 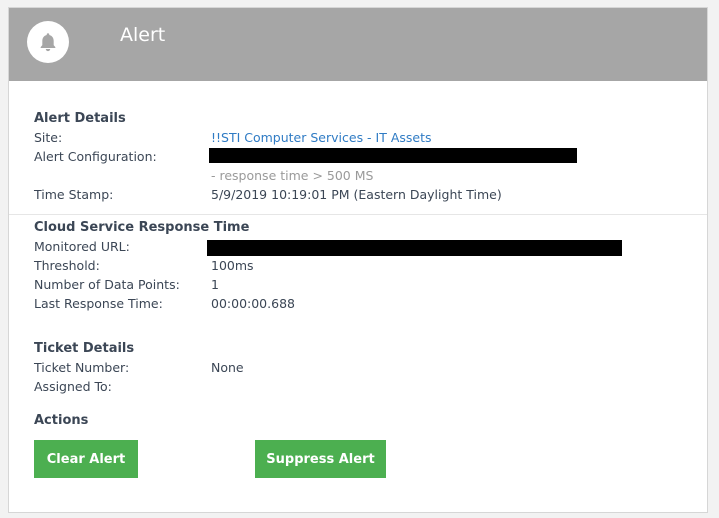 I want to click on assigned-to-label: Assigned To:, so click(x=73, y=386).